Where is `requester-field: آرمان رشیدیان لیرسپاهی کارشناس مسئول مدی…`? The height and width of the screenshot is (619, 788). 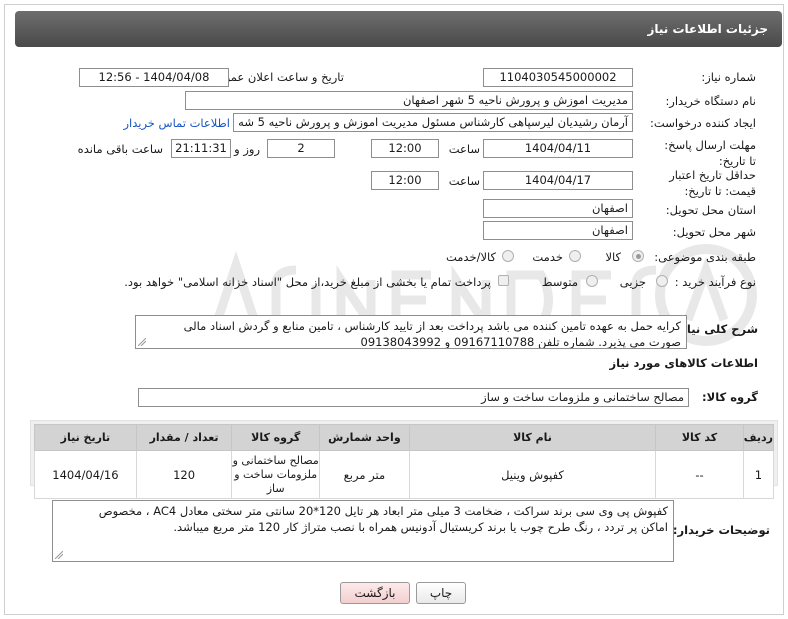 requester-field: آرمان رشیدیان لیرسپاهی کارشناس مسئول مدی… is located at coordinates (433, 122).